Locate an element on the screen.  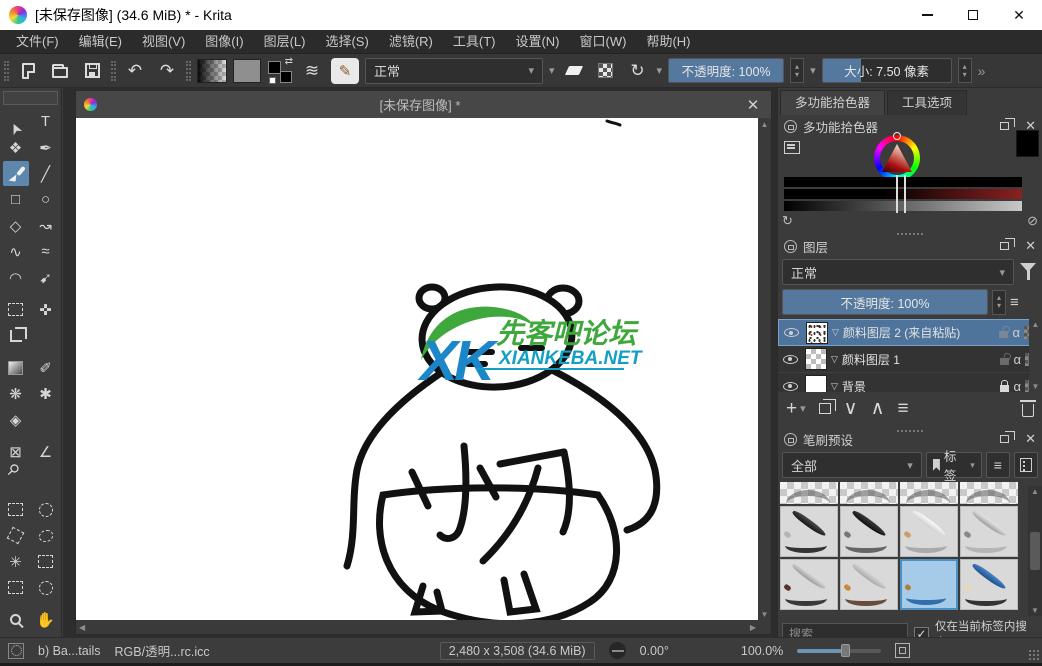
smart-patch-tool: ✱ is located at coordinates (46, 393).